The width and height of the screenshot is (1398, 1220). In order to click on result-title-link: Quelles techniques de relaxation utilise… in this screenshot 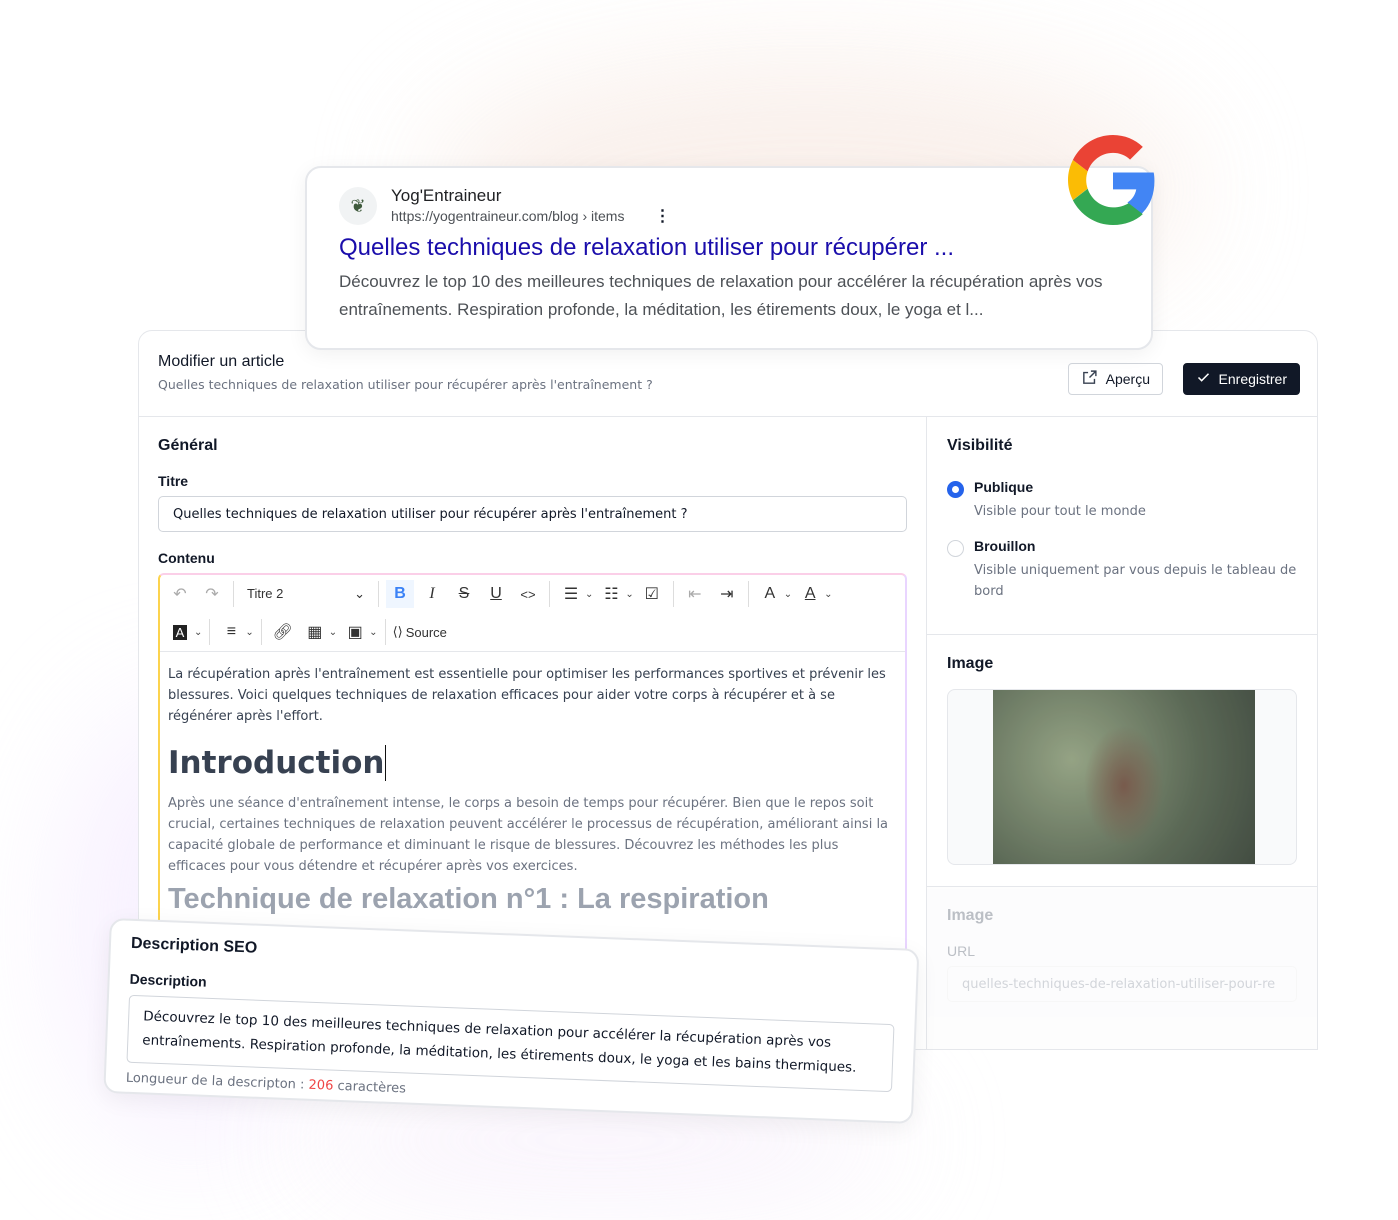, I will do `click(729, 248)`.